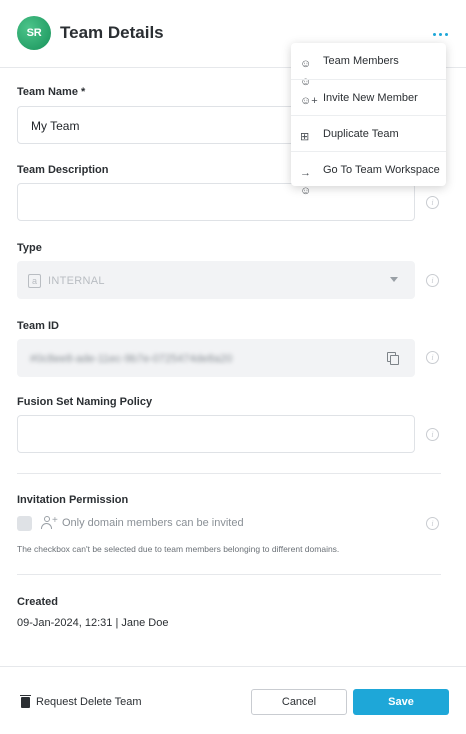  What do you see at coordinates (440, 34) in the screenshot?
I see `more-options-icon` at bounding box center [440, 34].